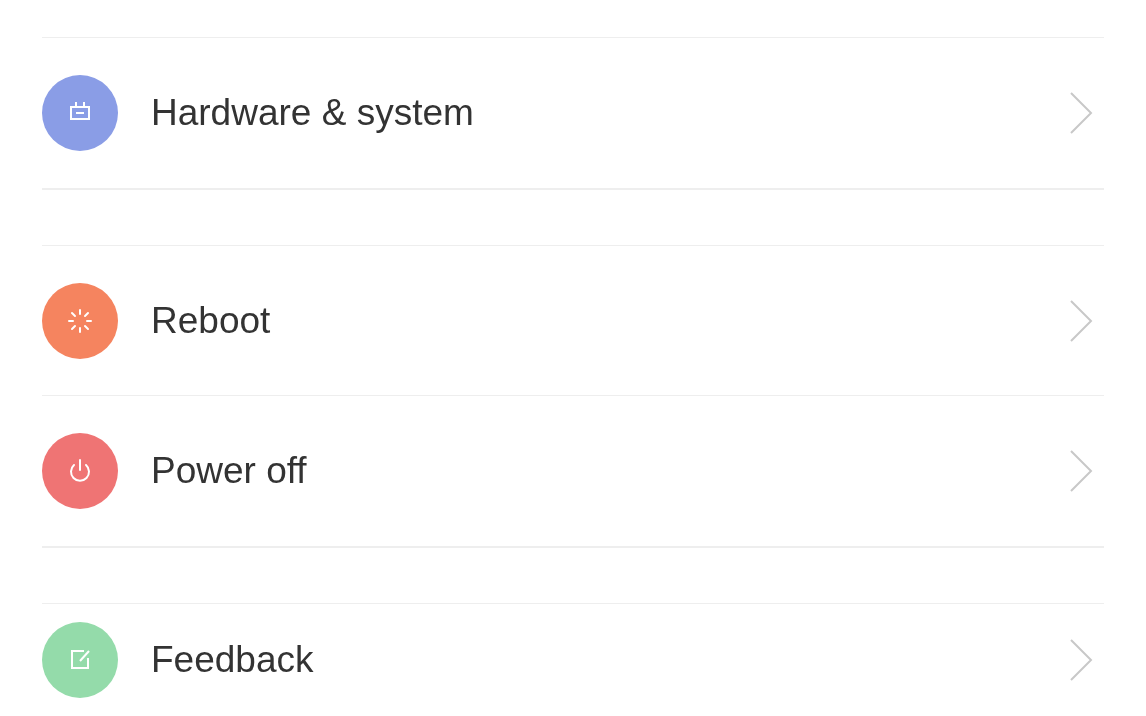 The width and height of the screenshot is (1146, 716). I want to click on row-label: Reboot, so click(211, 320).